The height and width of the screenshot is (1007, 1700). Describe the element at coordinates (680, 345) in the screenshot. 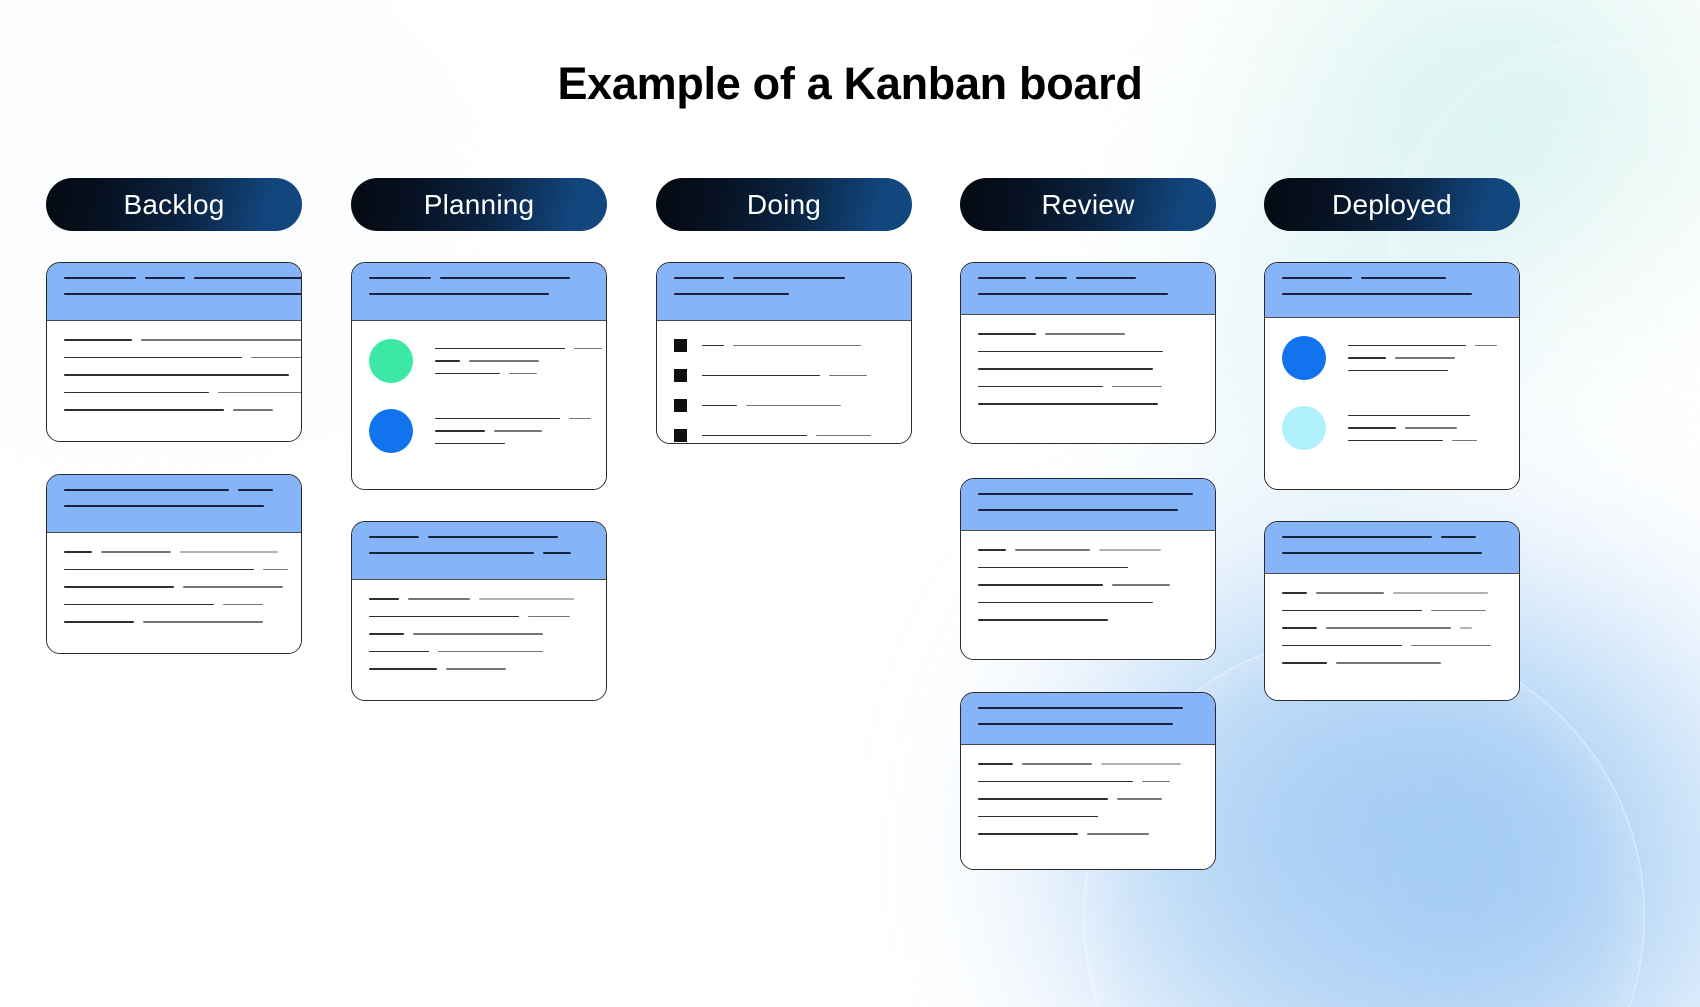

I see `square-bullet-icon` at that location.